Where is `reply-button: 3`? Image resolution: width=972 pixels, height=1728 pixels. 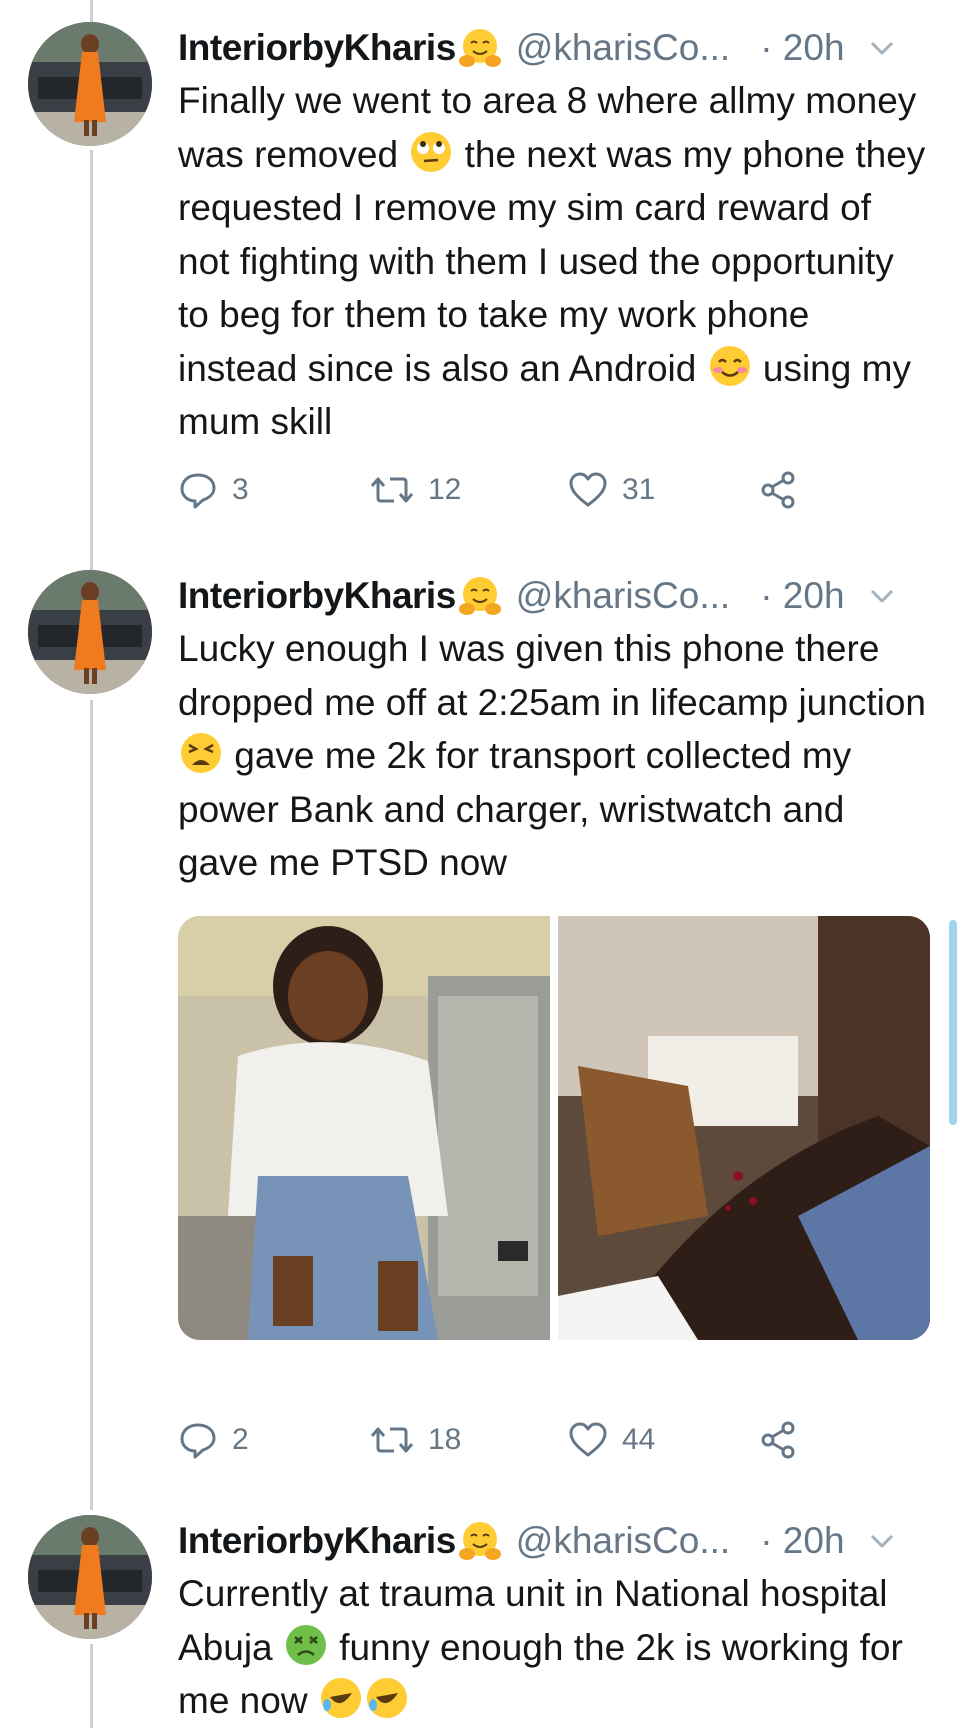
reply-button: 3 is located at coordinates (213, 490).